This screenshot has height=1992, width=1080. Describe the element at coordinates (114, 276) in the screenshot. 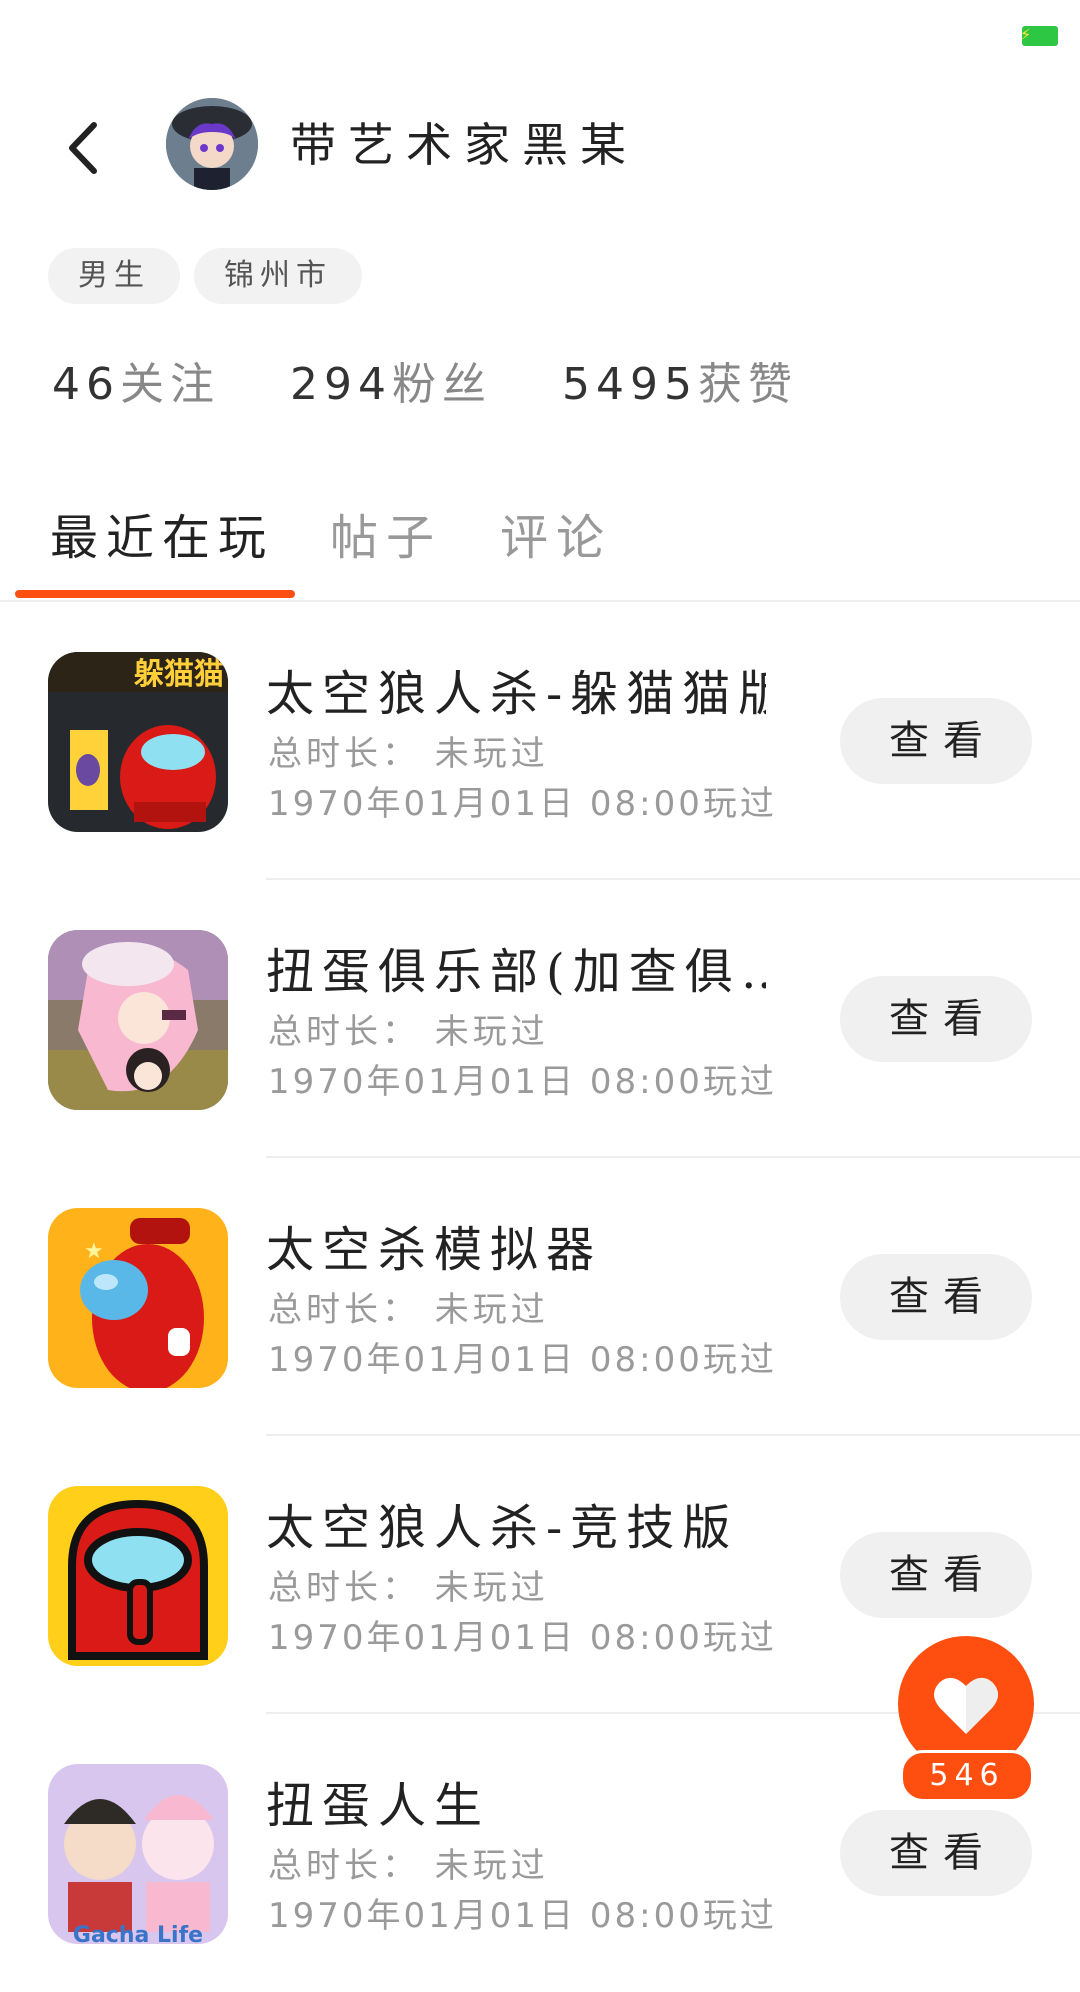

I see `tag-gender: 男生` at that location.